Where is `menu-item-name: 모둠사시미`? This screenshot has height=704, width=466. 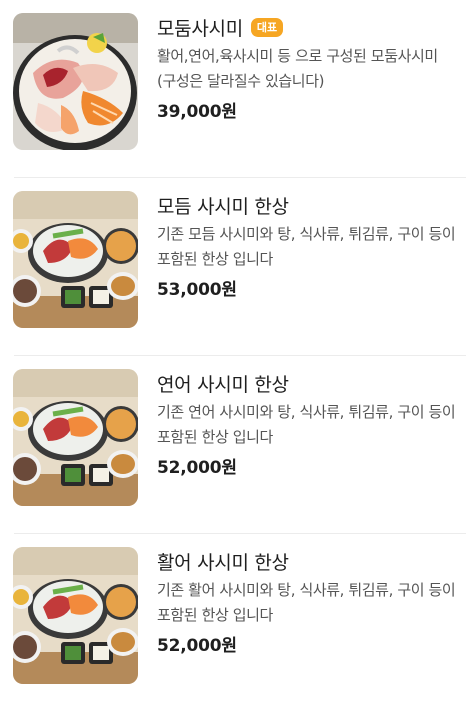 menu-item-name: 모둠사시미 is located at coordinates (200, 28).